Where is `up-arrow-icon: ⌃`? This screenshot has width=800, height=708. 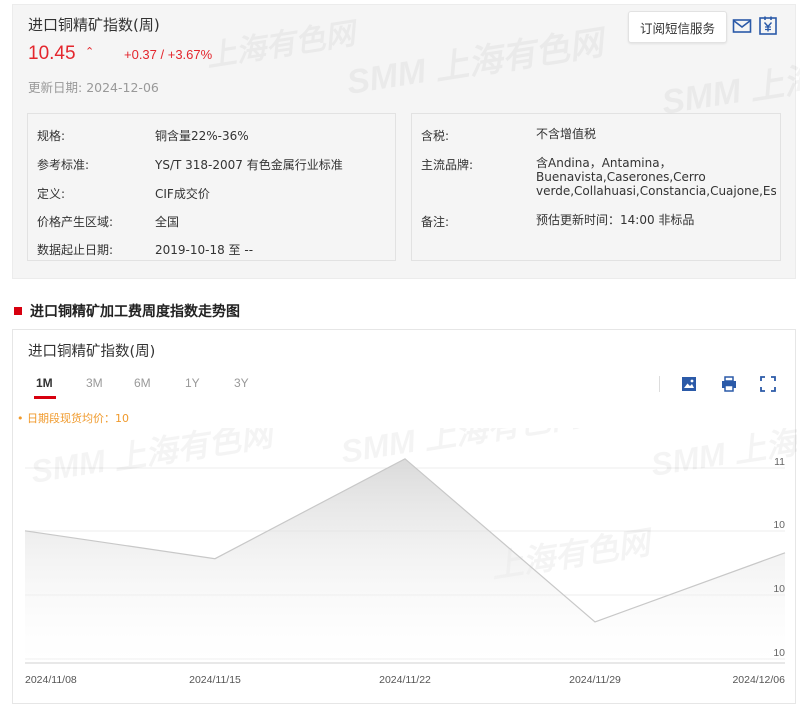
up-arrow-icon: ⌃ is located at coordinates (90, 51).